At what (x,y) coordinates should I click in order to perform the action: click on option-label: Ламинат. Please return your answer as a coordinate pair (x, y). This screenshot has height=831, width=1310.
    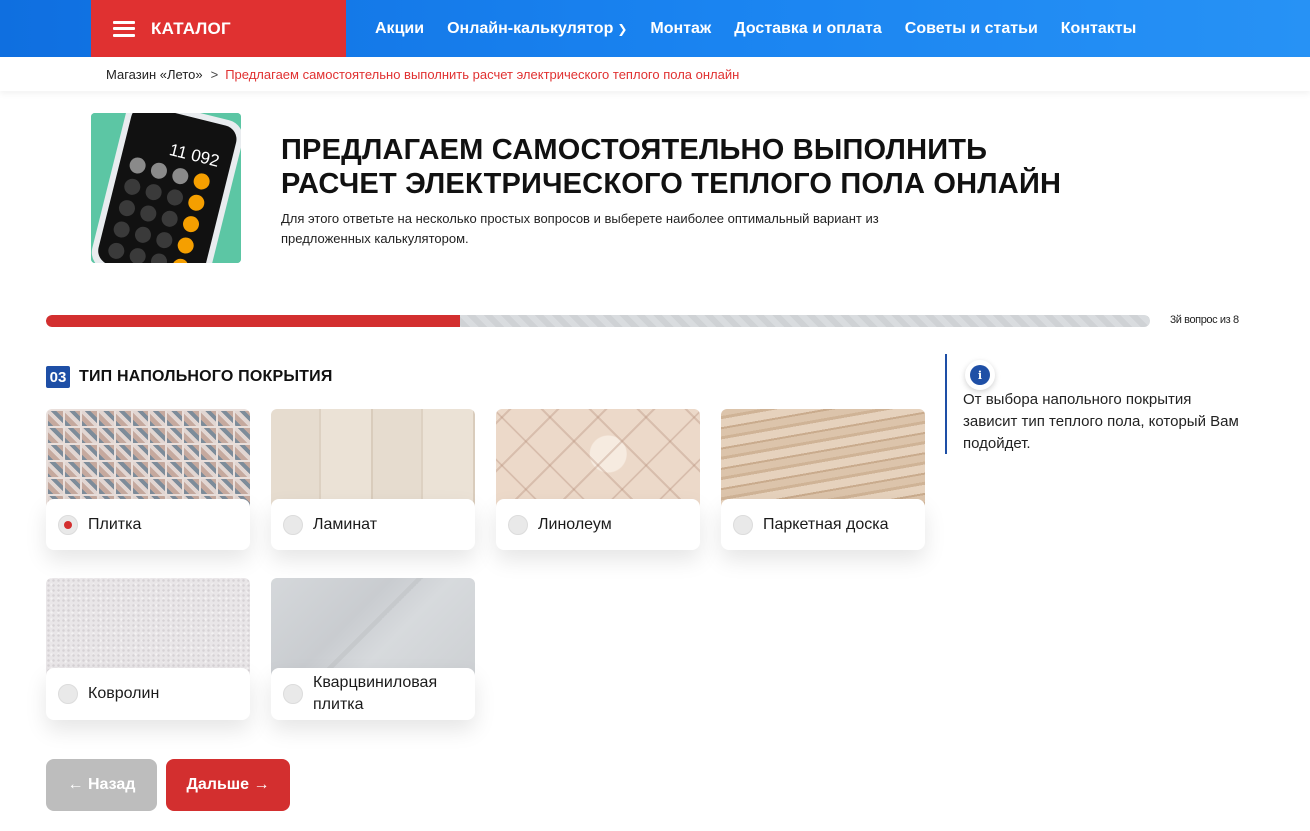
    Looking at the image, I should click on (345, 524).